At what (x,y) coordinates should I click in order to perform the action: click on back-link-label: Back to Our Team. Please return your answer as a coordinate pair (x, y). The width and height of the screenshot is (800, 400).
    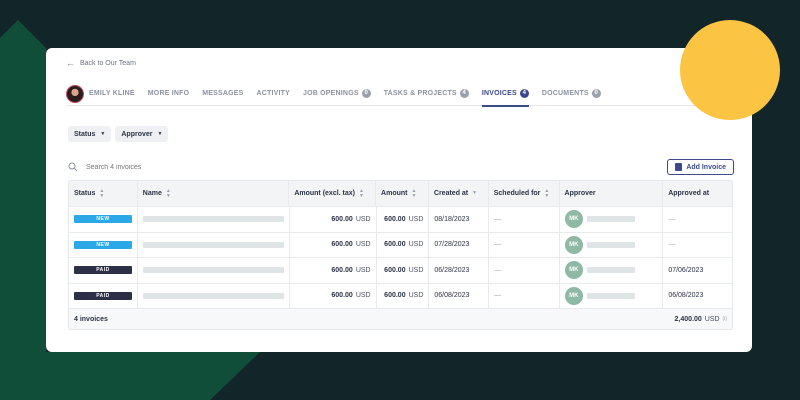
    Looking at the image, I should click on (108, 63).